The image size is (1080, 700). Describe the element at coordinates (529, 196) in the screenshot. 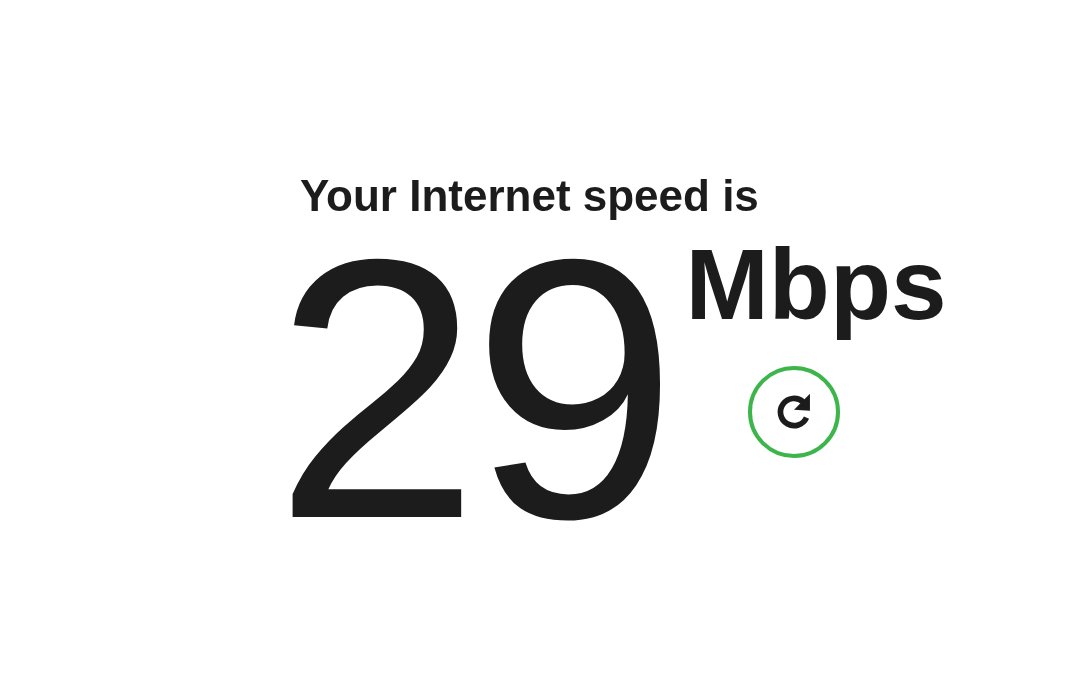

I see `speed-heading: Your Internet speed is` at that location.